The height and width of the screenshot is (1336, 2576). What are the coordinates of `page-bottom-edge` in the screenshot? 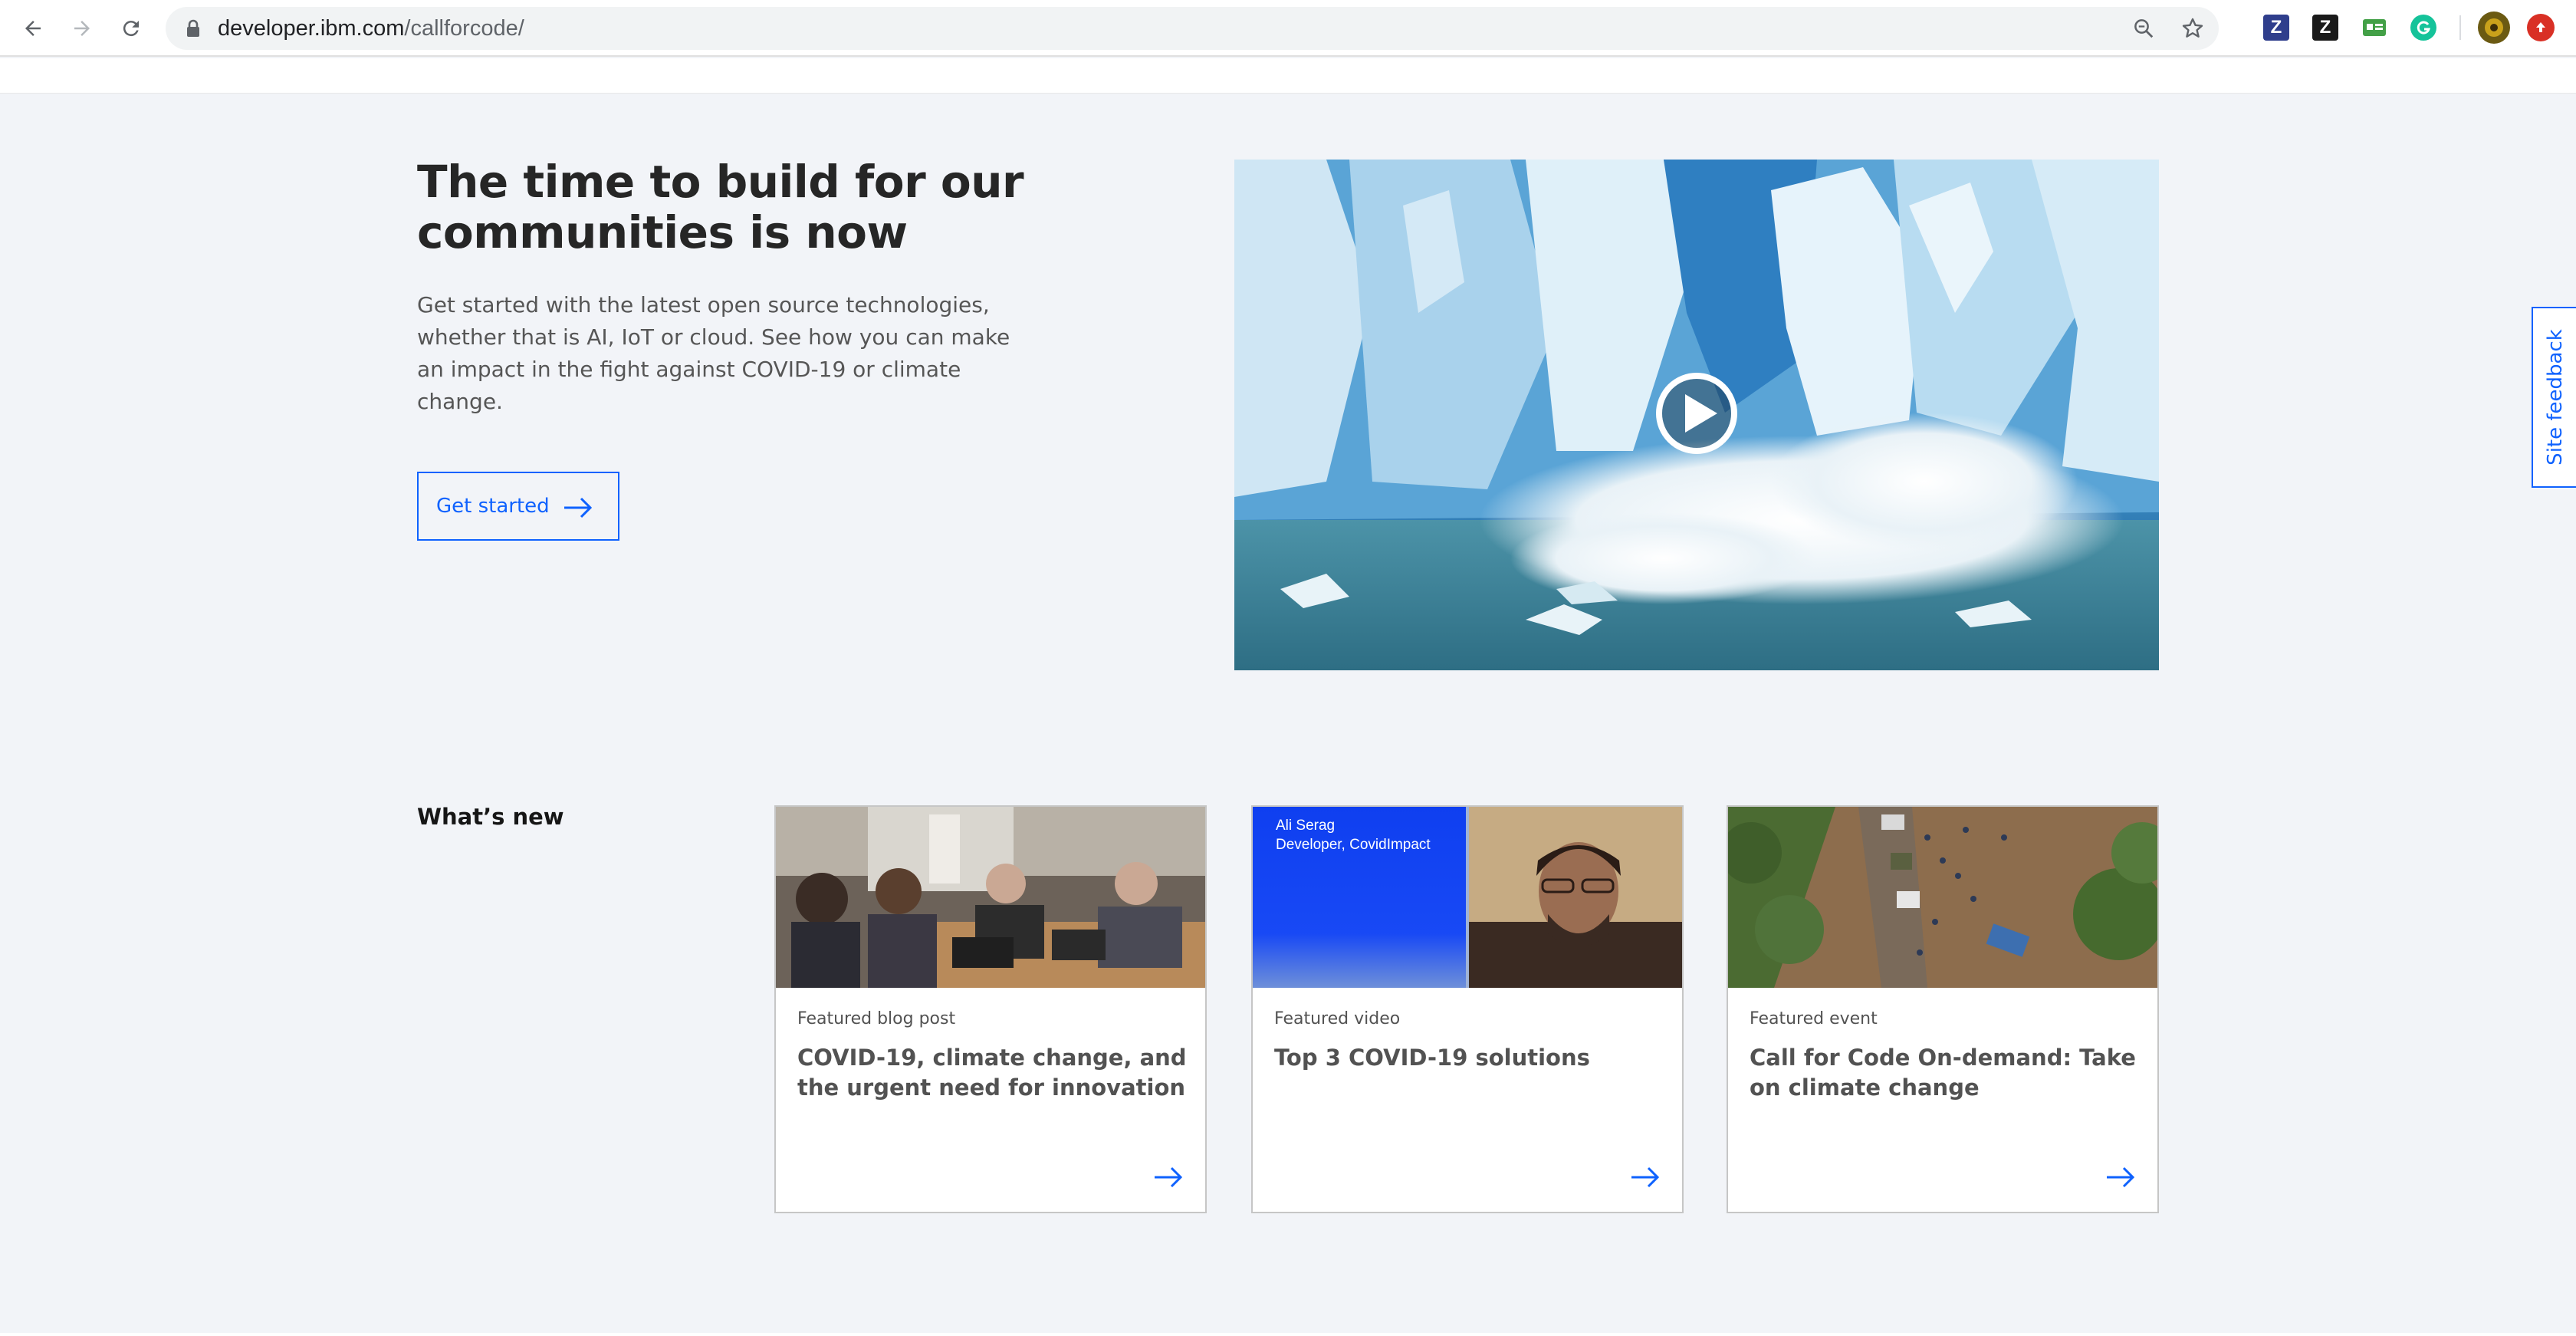 It's located at (1288, 1334).